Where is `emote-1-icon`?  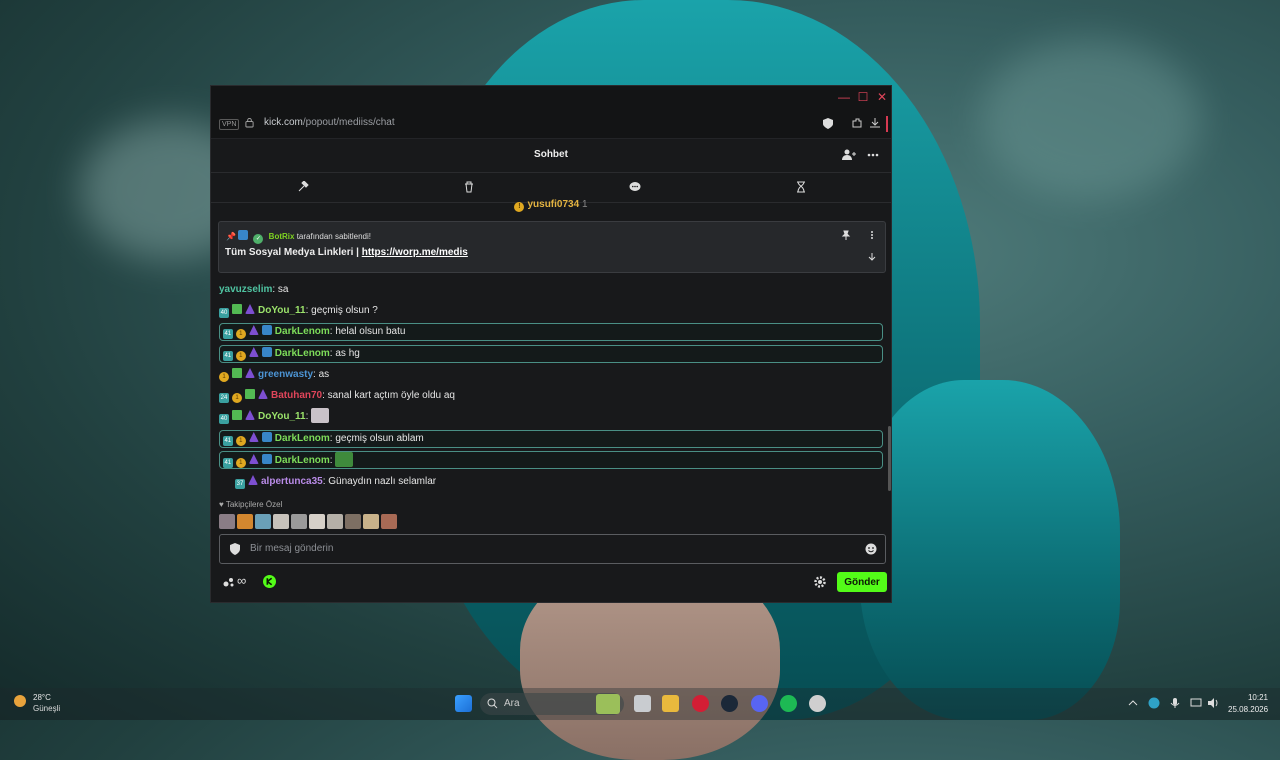
emote-1-icon is located at coordinates (227, 521).